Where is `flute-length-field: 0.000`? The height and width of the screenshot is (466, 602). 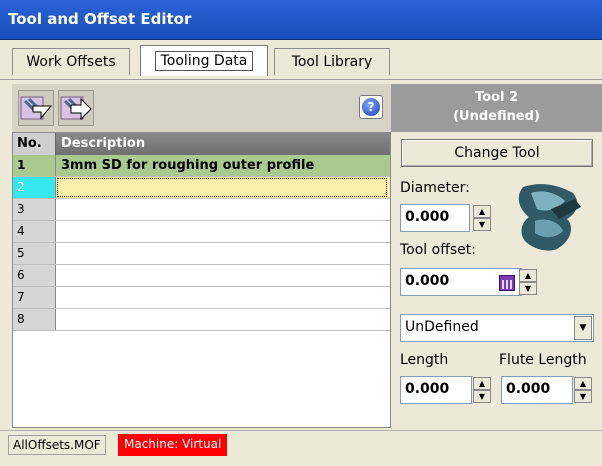 flute-length-field: 0.000 is located at coordinates (537, 390).